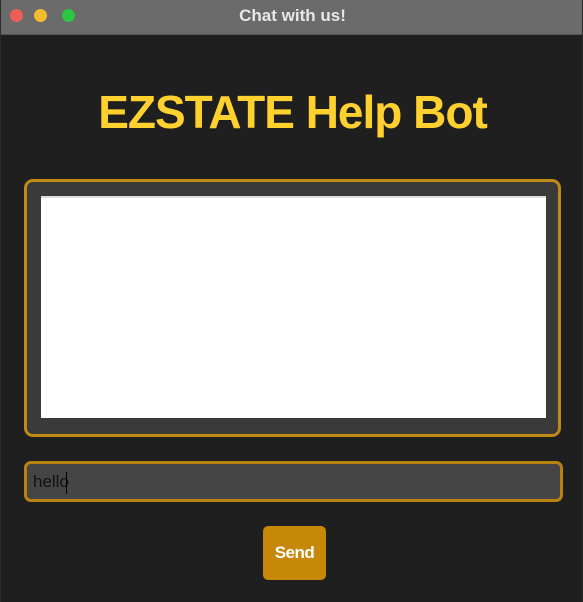  I want to click on title-bar: Chat with us!, so click(291, 17).